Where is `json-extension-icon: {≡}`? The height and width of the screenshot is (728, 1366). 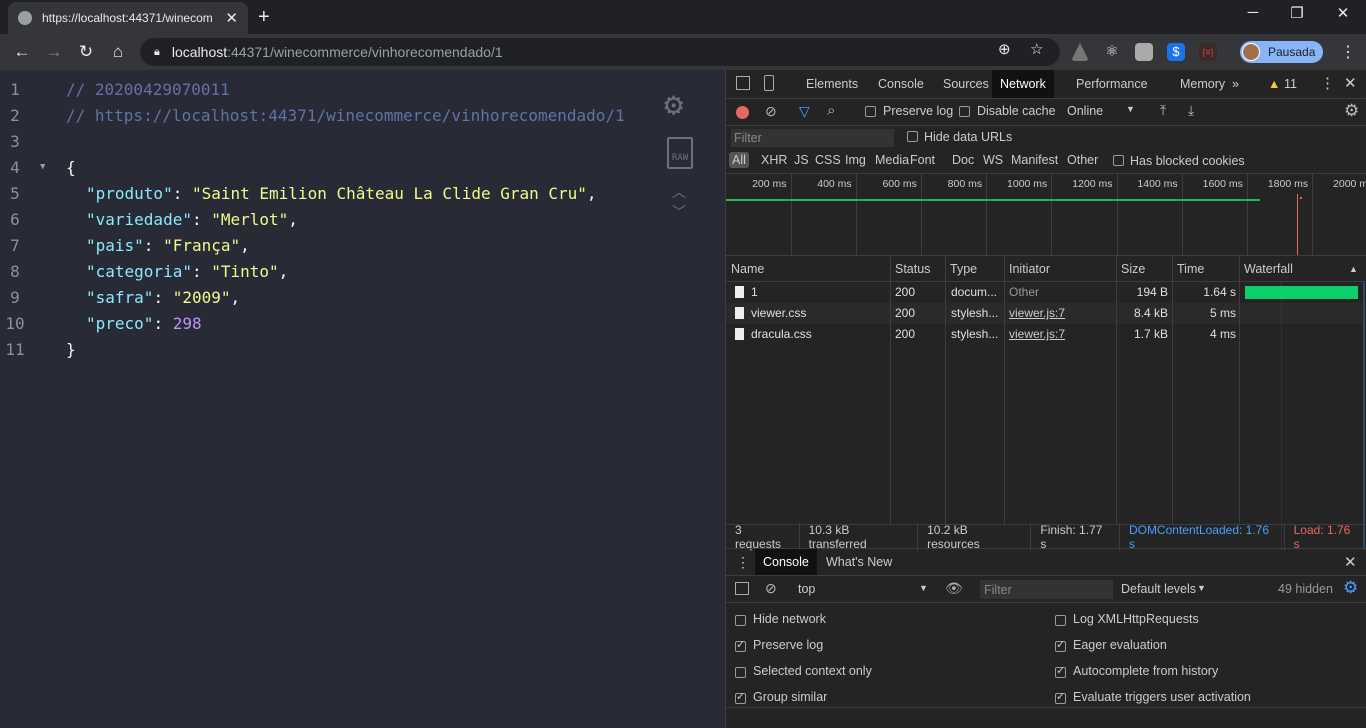 json-extension-icon: {≡} is located at coordinates (1208, 52).